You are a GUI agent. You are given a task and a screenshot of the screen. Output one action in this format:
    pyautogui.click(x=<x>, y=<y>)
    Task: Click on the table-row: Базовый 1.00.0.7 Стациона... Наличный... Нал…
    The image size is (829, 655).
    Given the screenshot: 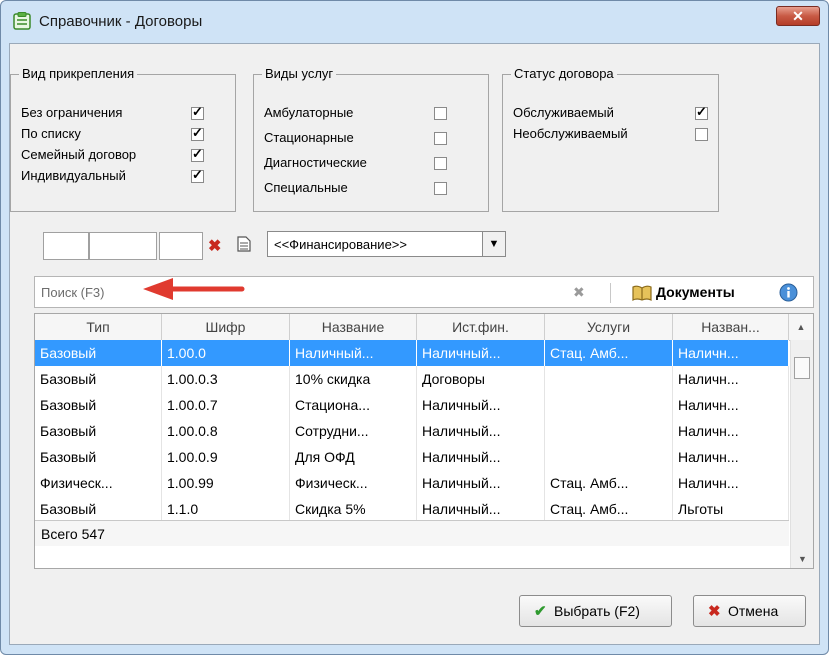 What is the action you would take?
    pyautogui.click(x=412, y=405)
    